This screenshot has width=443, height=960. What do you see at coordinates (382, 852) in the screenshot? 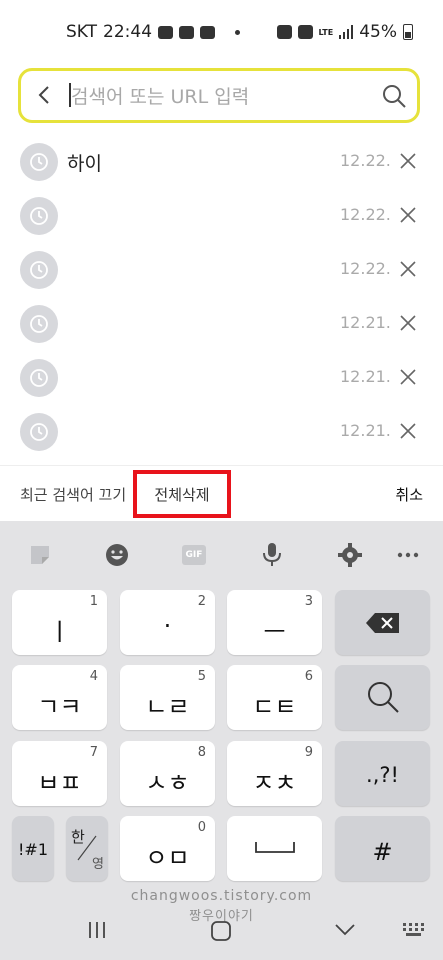
I see `key-label: #` at bounding box center [382, 852].